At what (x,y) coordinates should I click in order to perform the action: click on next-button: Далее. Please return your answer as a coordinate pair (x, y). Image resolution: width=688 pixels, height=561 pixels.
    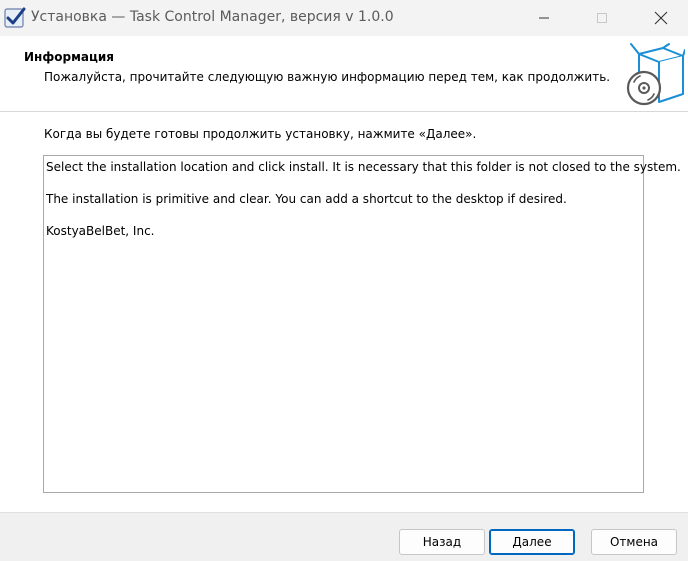
    Looking at the image, I should click on (532, 542).